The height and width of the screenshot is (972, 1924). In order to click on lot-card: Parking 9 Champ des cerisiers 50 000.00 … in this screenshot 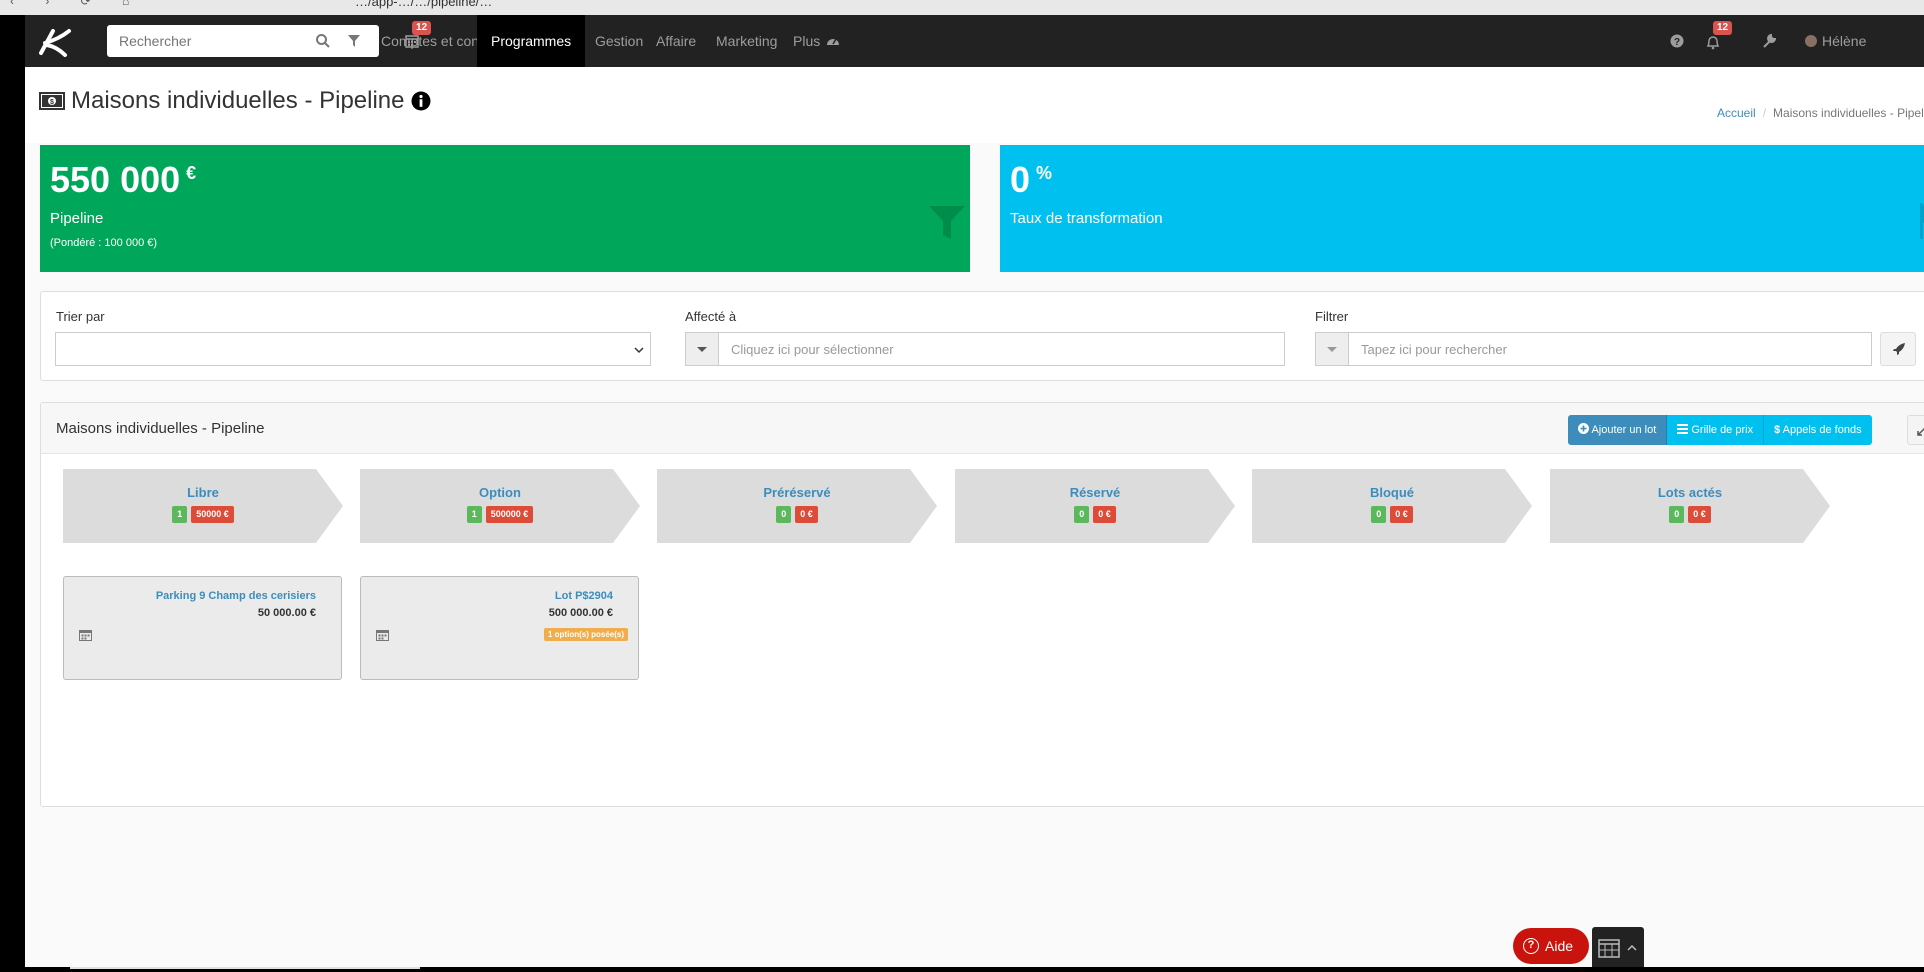, I will do `click(202, 628)`.